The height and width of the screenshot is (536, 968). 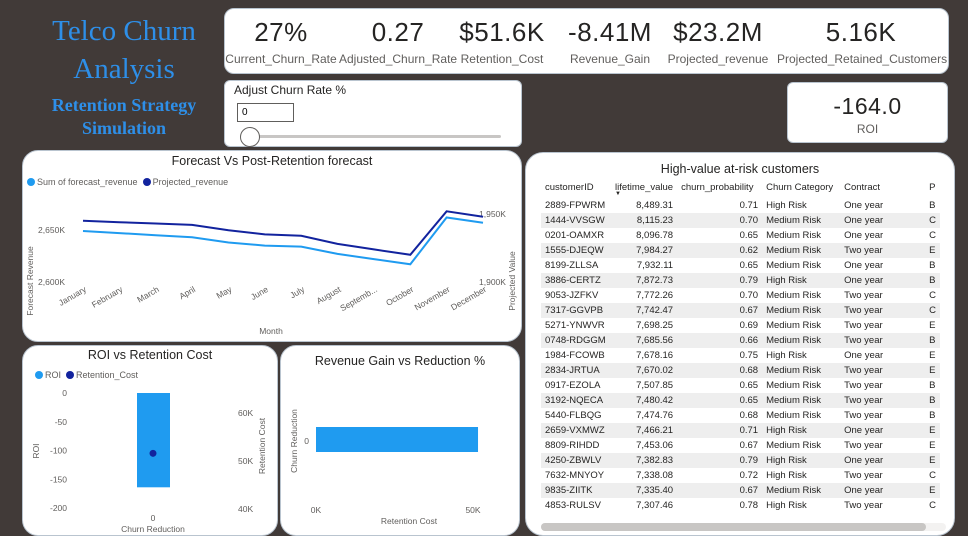 What do you see at coordinates (290, 90) in the screenshot?
I see `slicer-label: Adjust Churn Rate %` at bounding box center [290, 90].